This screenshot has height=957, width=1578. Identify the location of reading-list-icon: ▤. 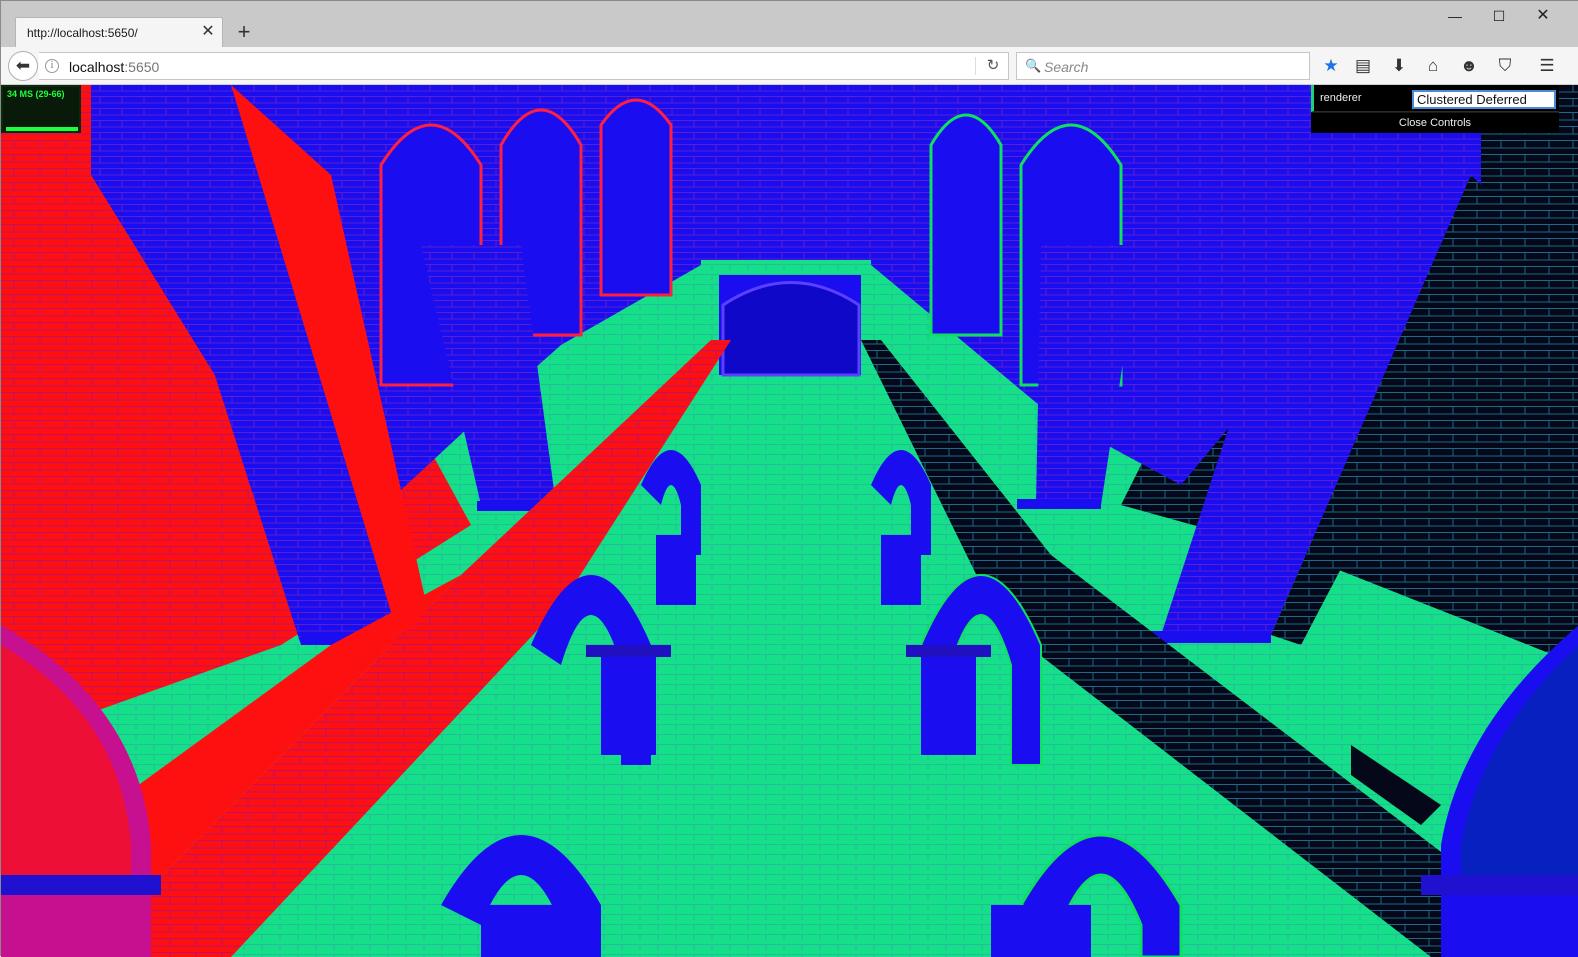
(1363, 66).